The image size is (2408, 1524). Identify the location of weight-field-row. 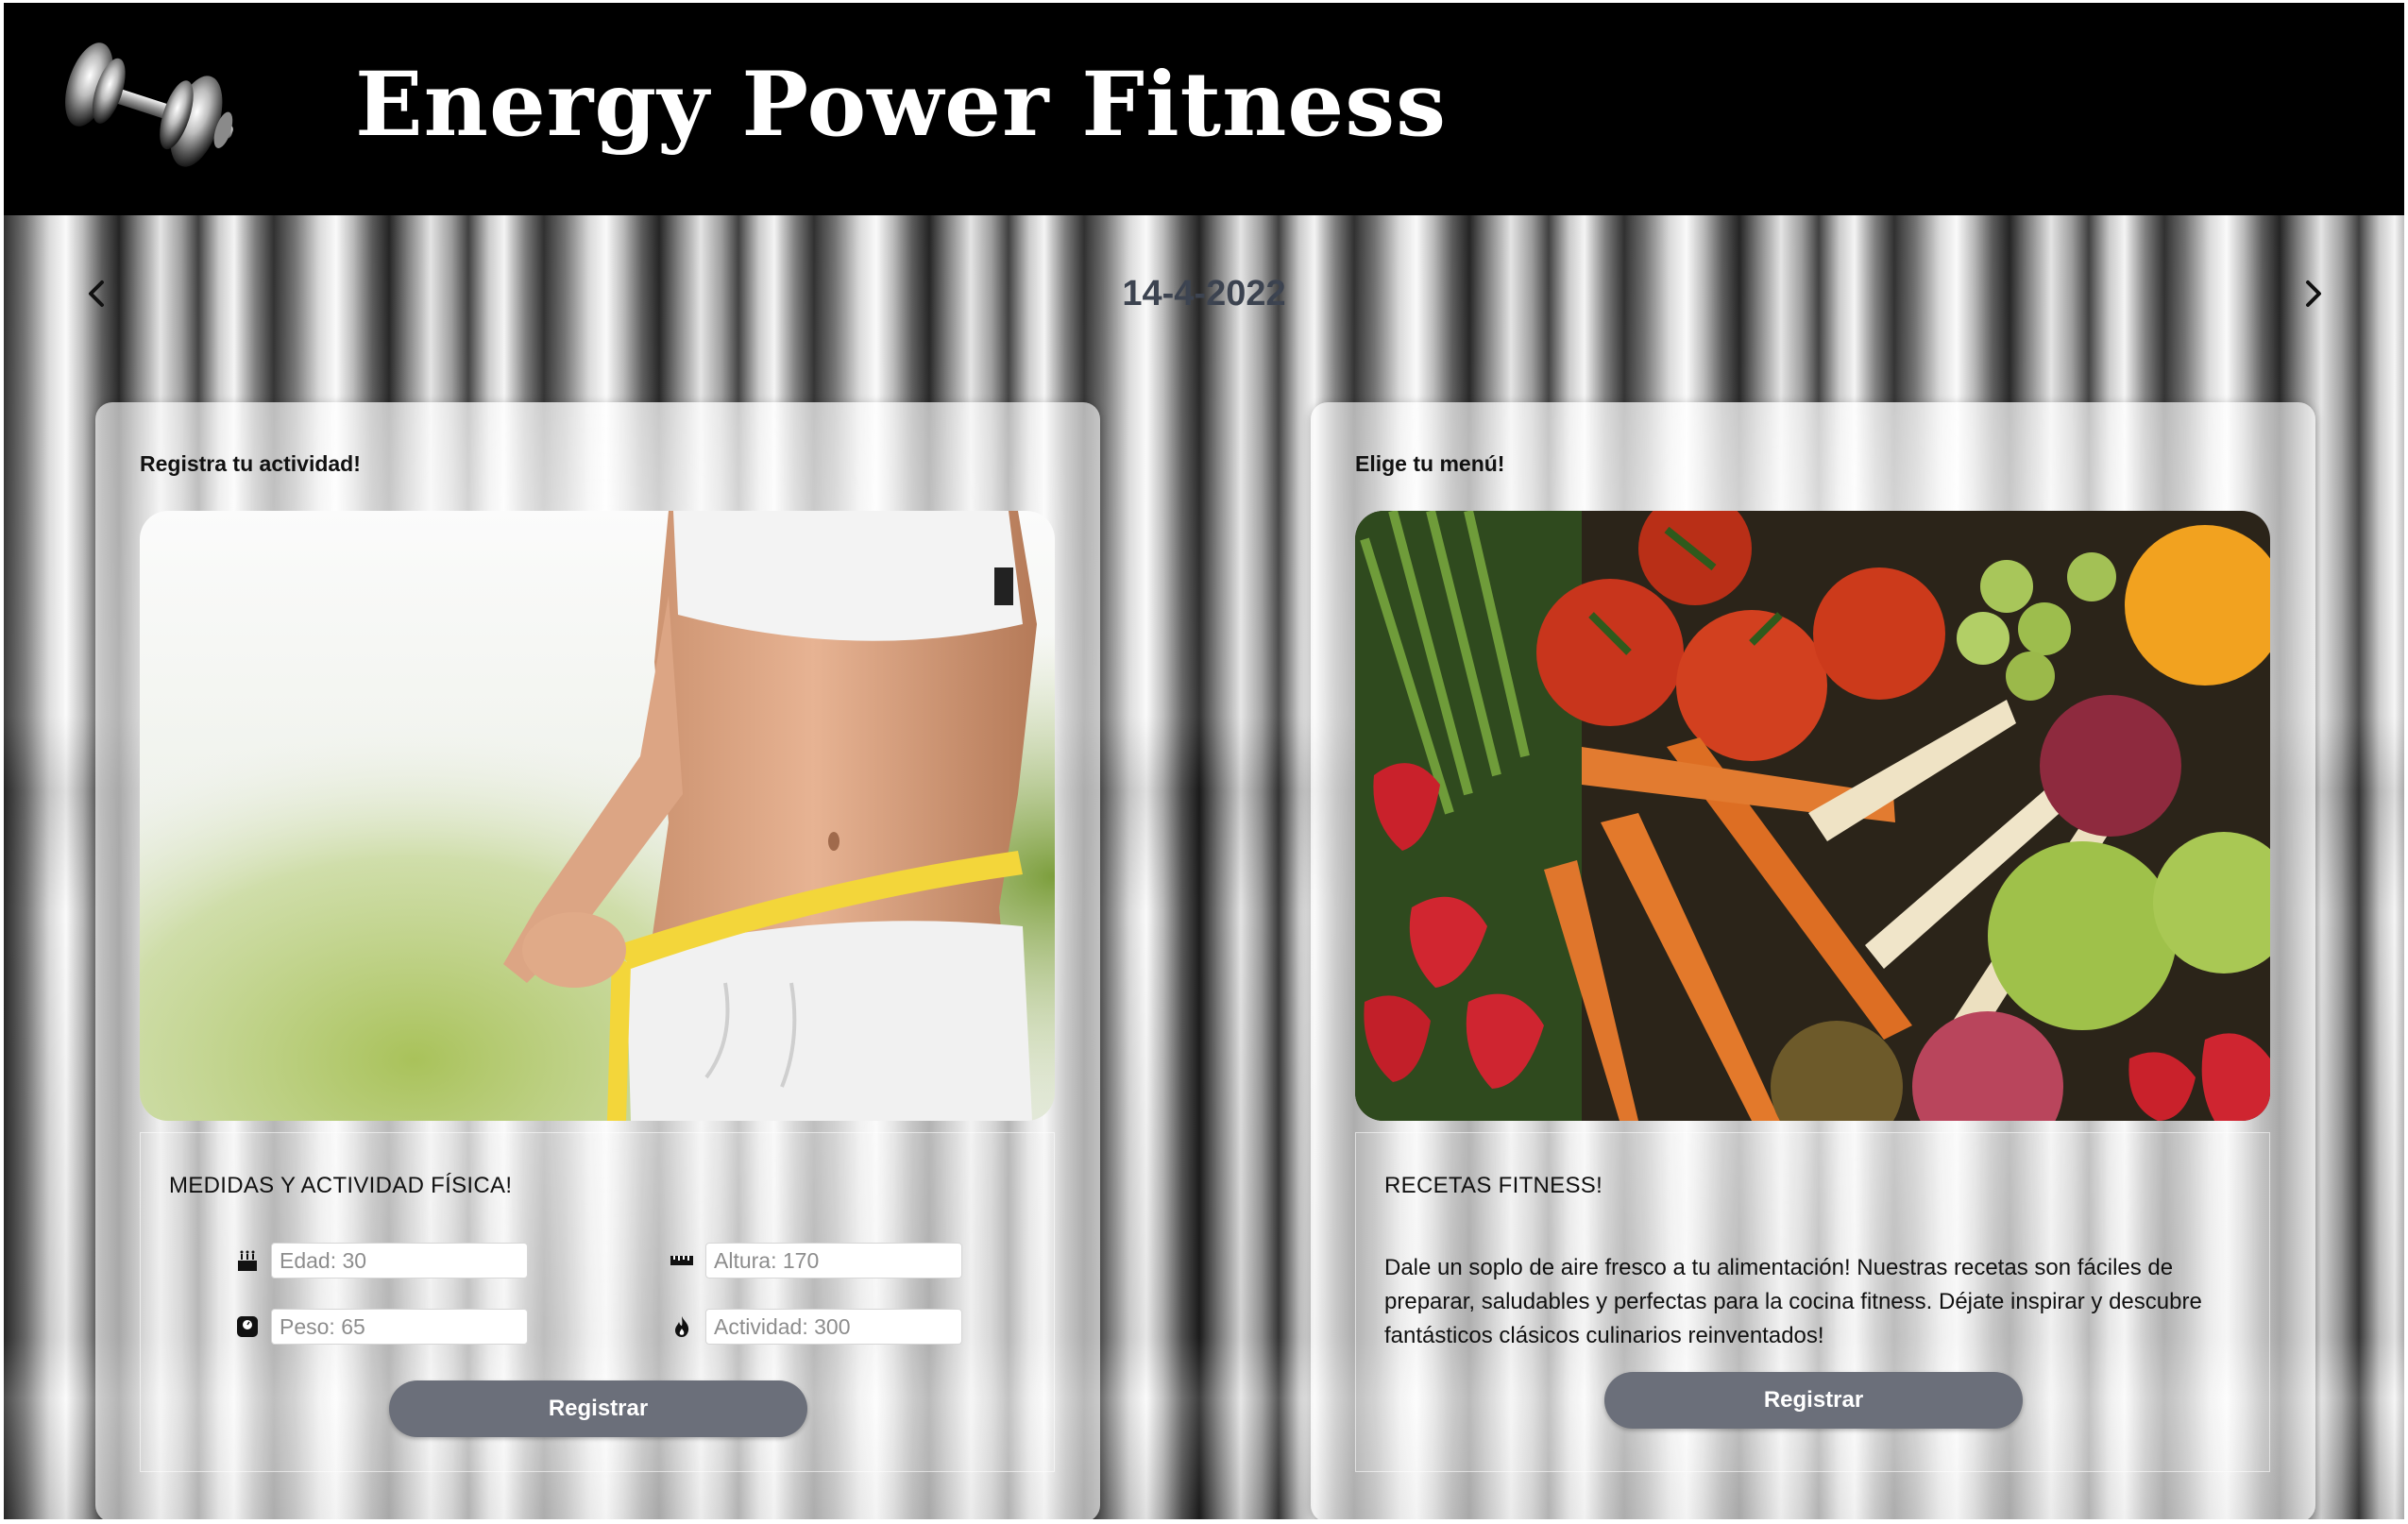
(381, 1327).